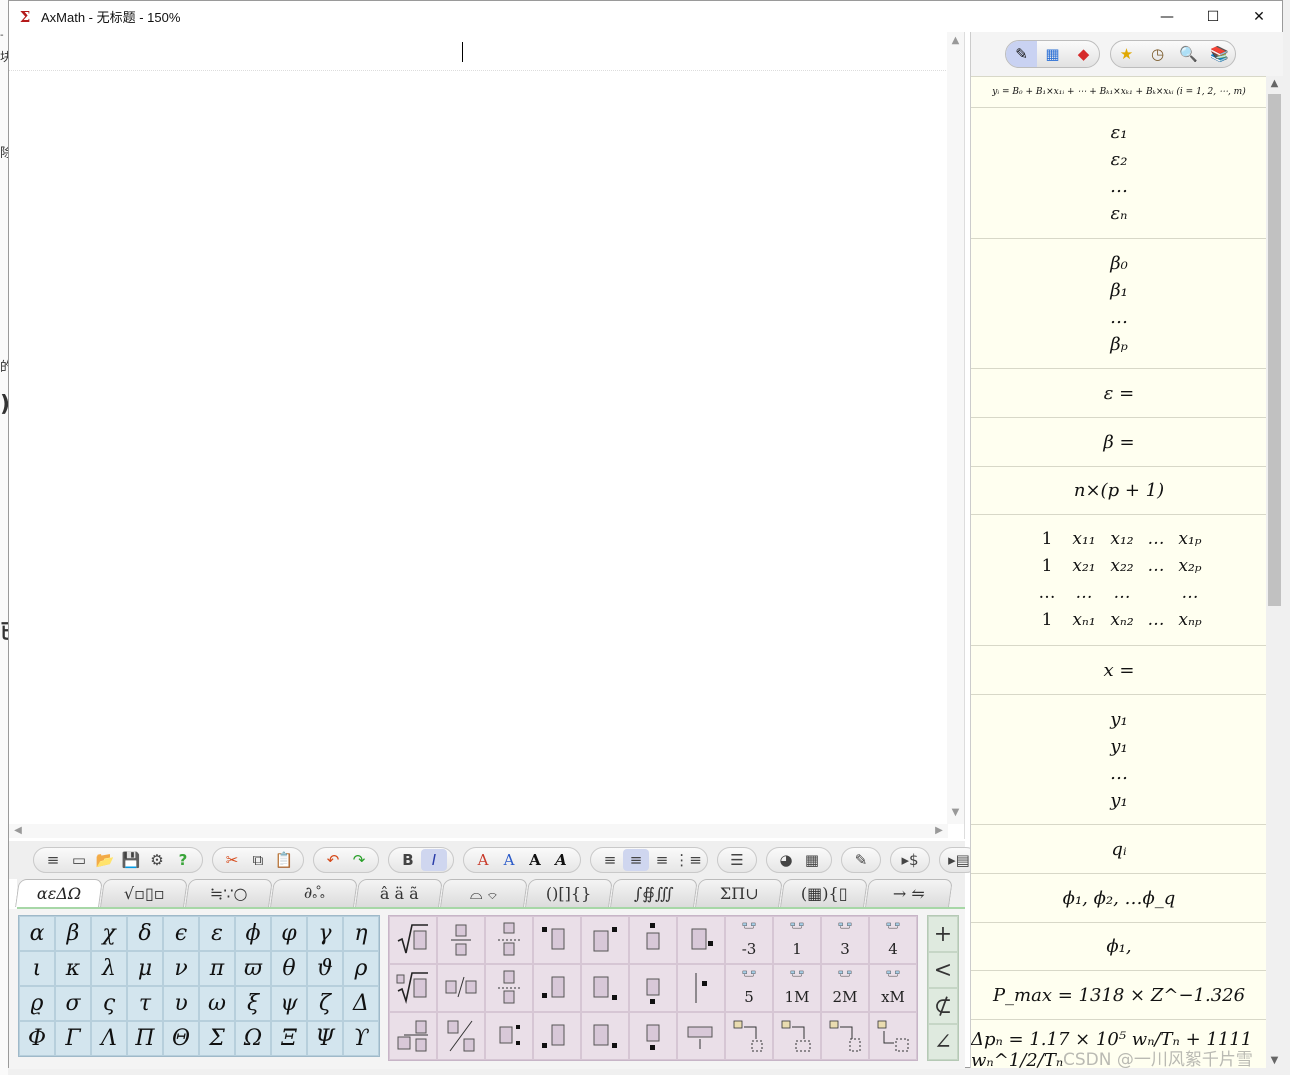 This screenshot has height=1075, width=1290. I want to click on redo-icon: ↷, so click(359, 860).